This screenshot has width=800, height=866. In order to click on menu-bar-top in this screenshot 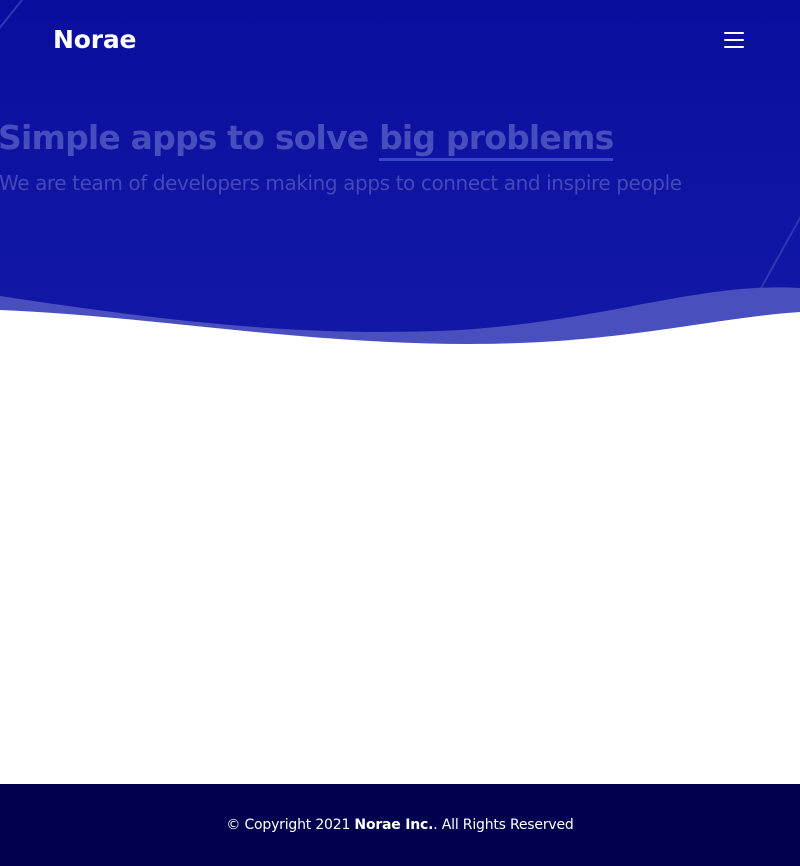, I will do `click(734, 33)`.